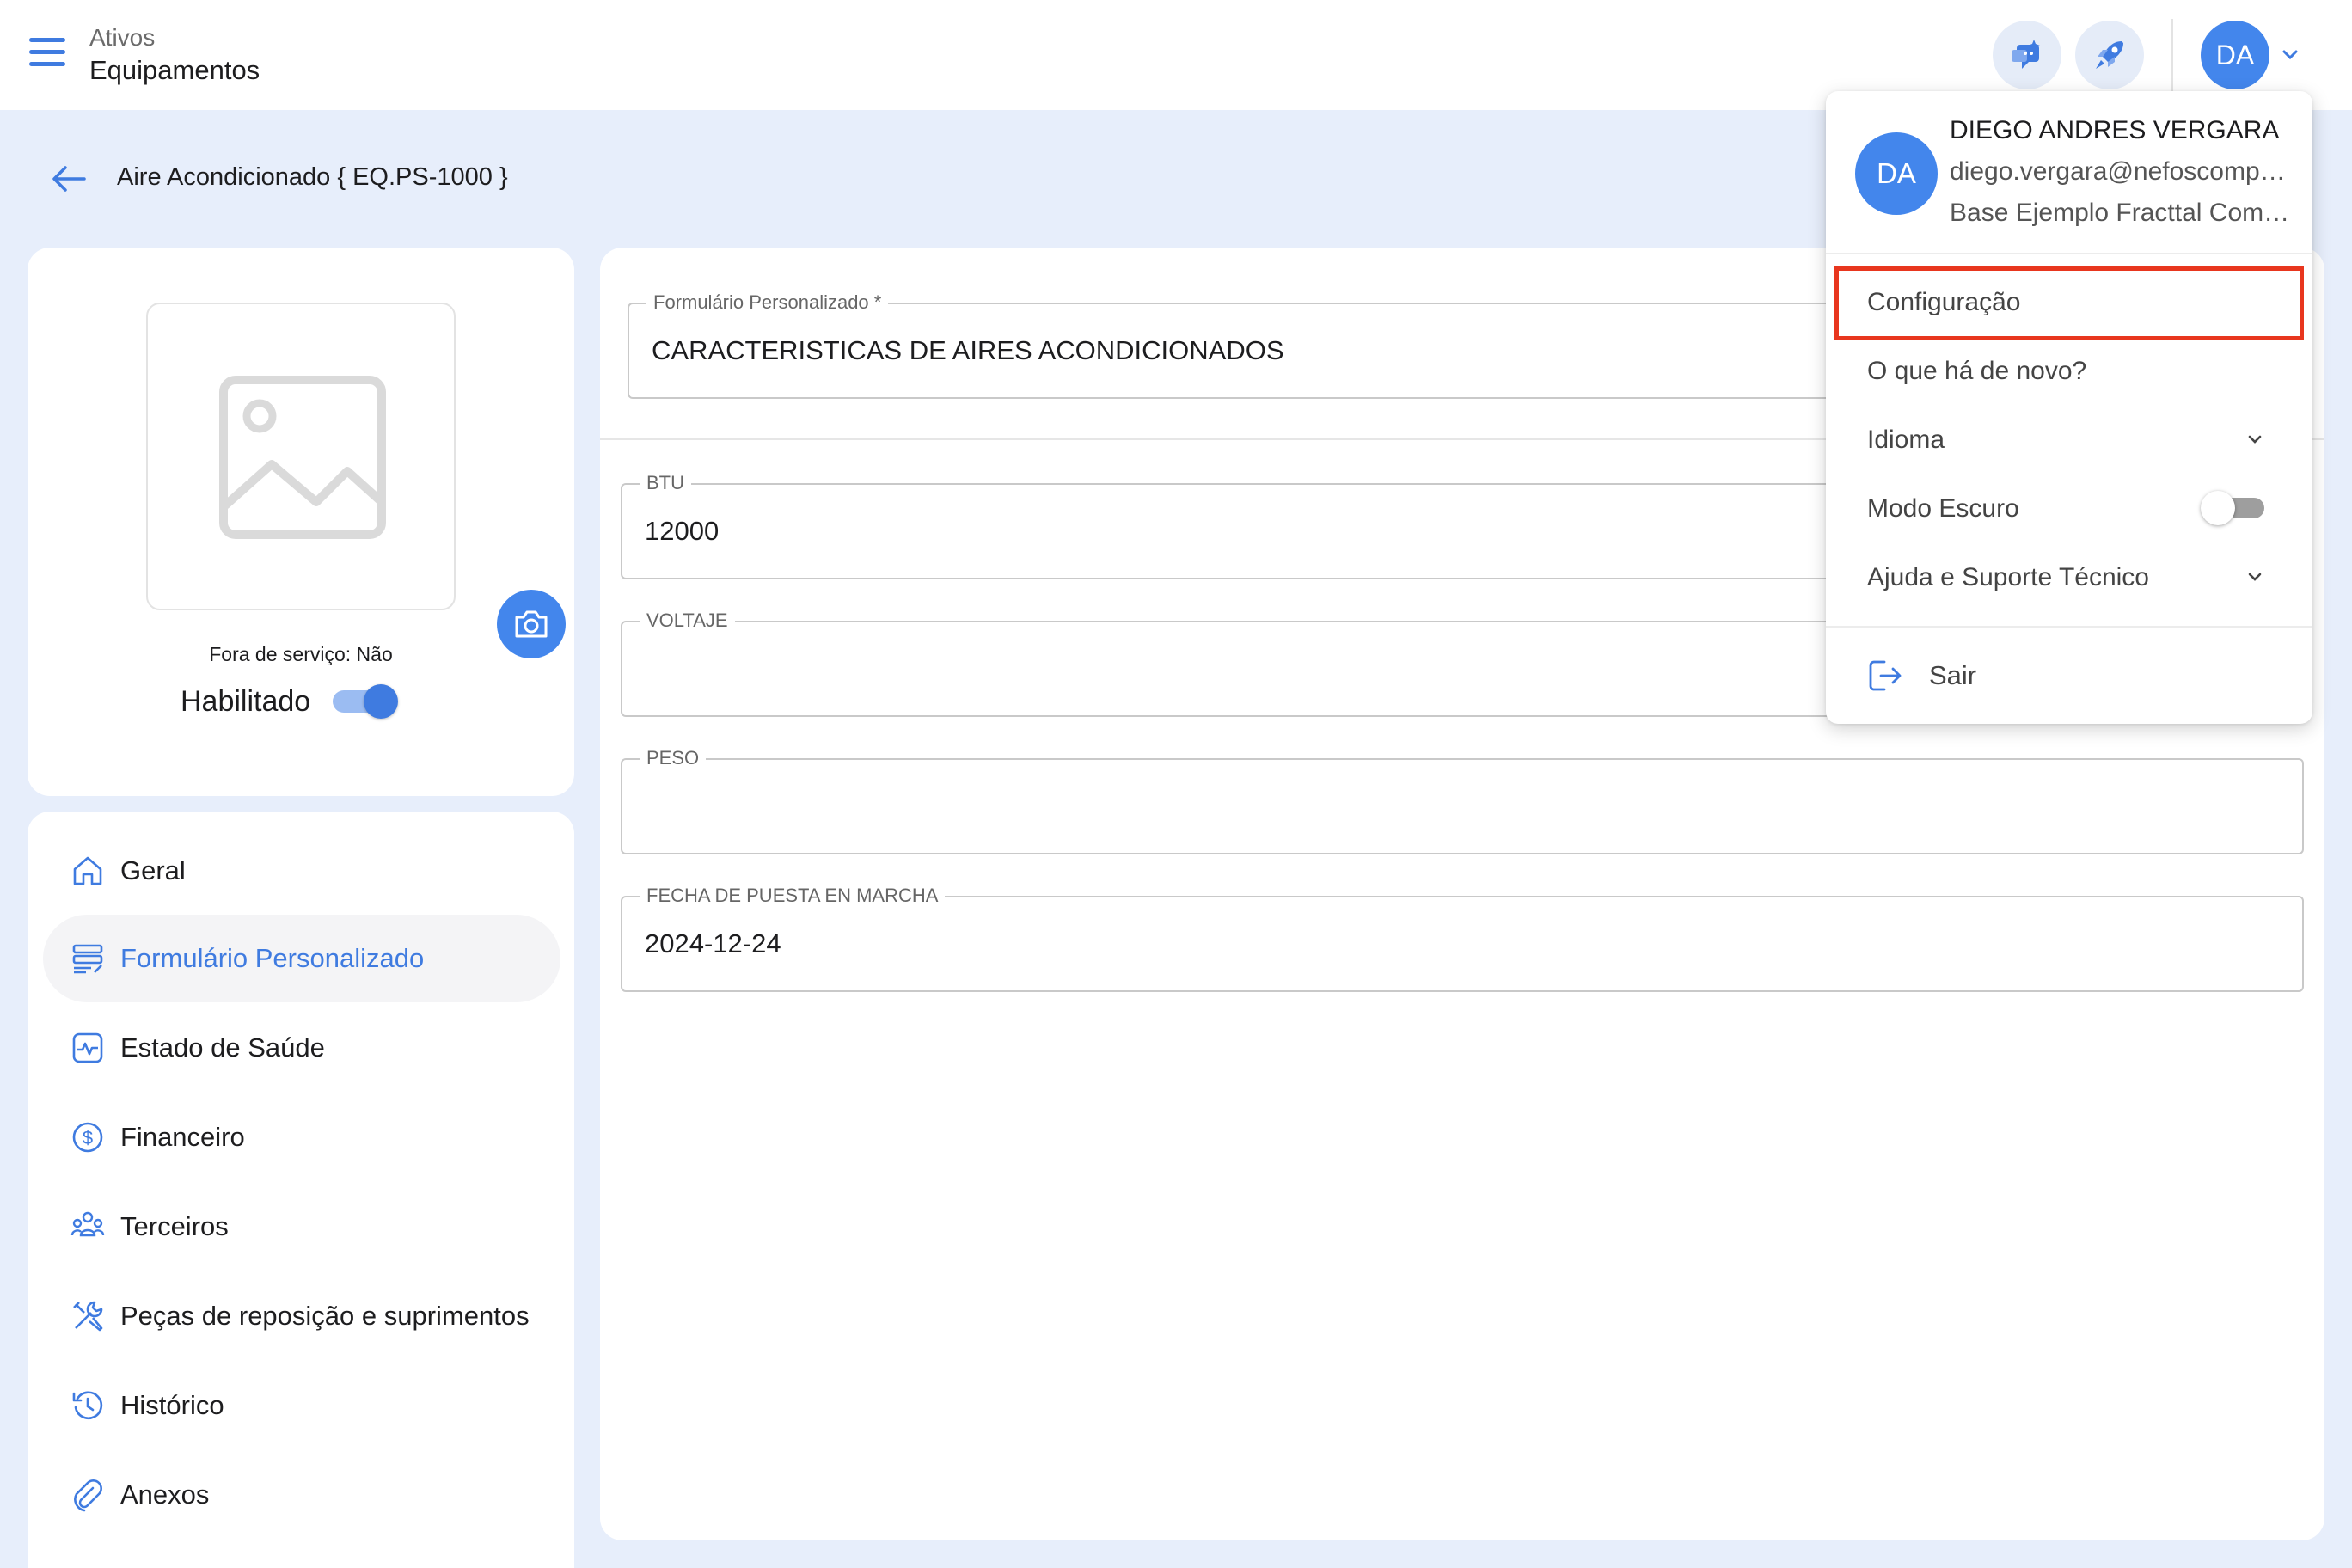 The width and height of the screenshot is (2352, 1568). What do you see at coordinates (2069, 440) in the screenshot?
I see `menu-item-language: Idioma` at bounding box center [2069, 440].